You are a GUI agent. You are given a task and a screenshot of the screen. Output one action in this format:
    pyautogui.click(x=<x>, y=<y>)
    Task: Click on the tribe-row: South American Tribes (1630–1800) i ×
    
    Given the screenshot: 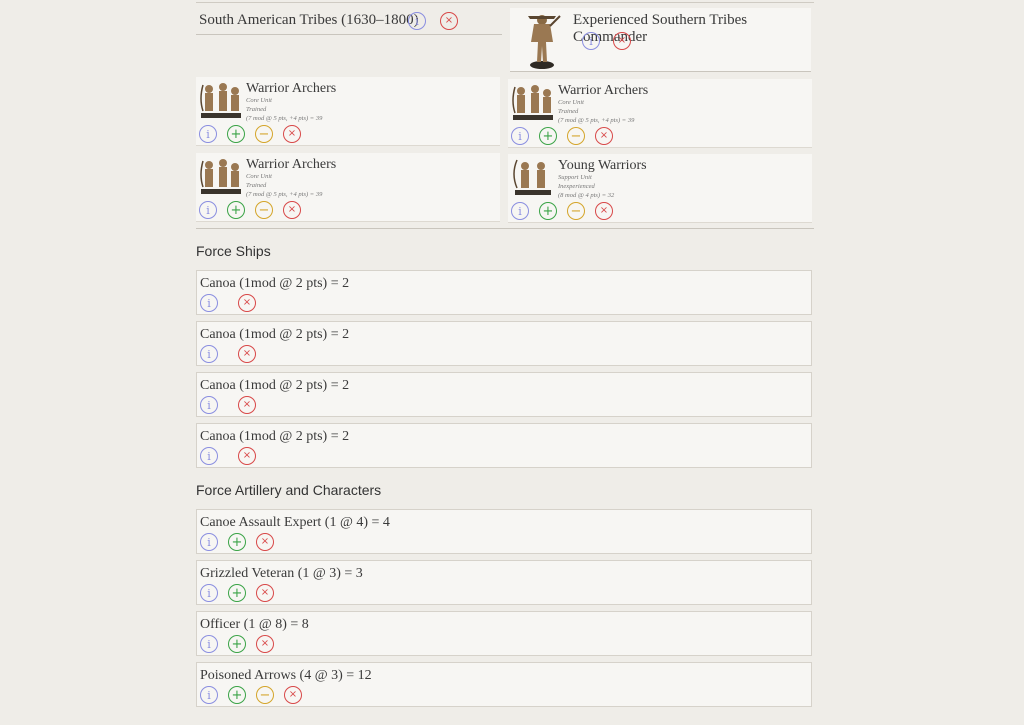 What is the action you would take?
    pyautogui.click(x=349, y=21)
    